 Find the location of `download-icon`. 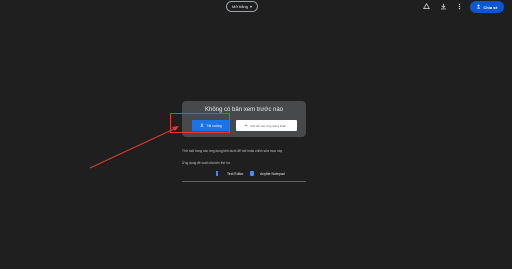

download-icon is located at coordinates (443, 6).